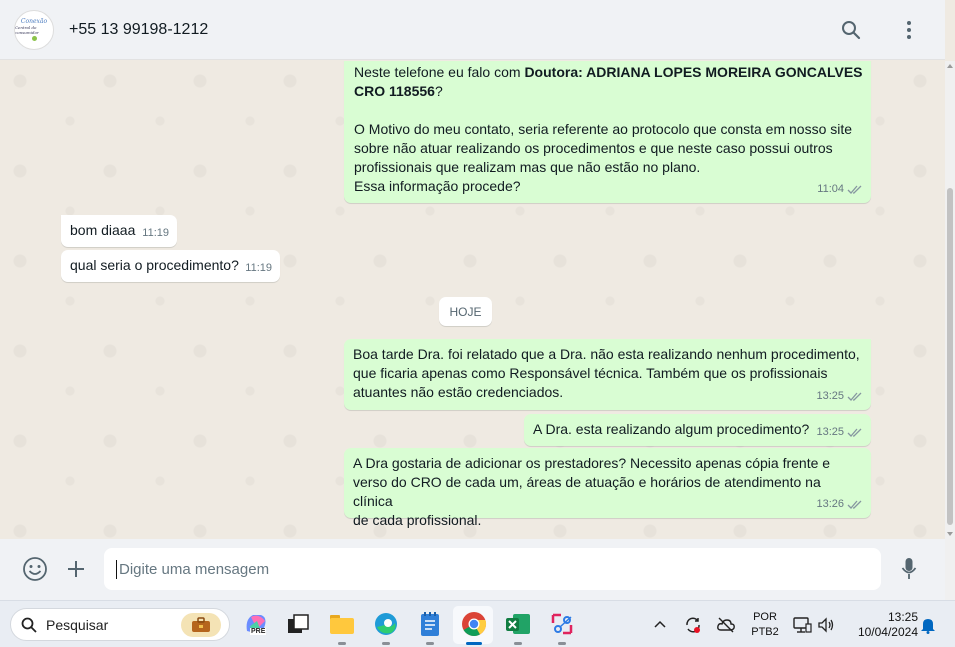 Image resolution: width=955 pixels, height=647 pixels. What do you see at coordinates (34, 38) in the screenshot?
I see `avatar-logo-mark` at bounding box center [34, 38].